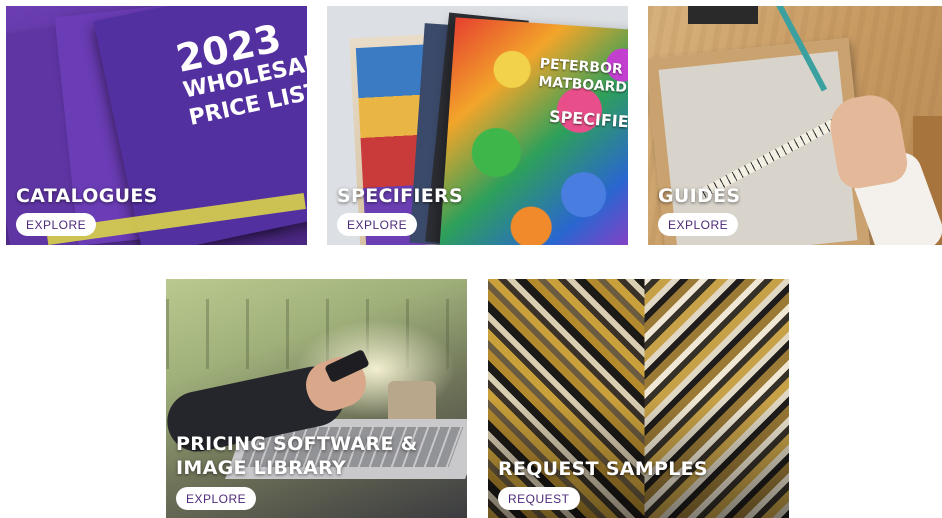  I want to click on specifier-cover-brand: PETERBOR MATBOARD, so click(583, 76).